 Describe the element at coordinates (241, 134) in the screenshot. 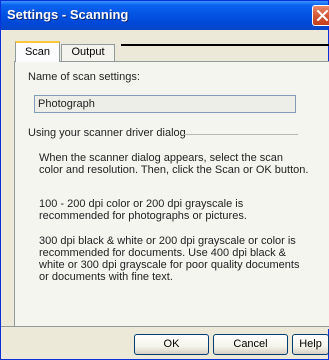

I see `group-divider` at that location.